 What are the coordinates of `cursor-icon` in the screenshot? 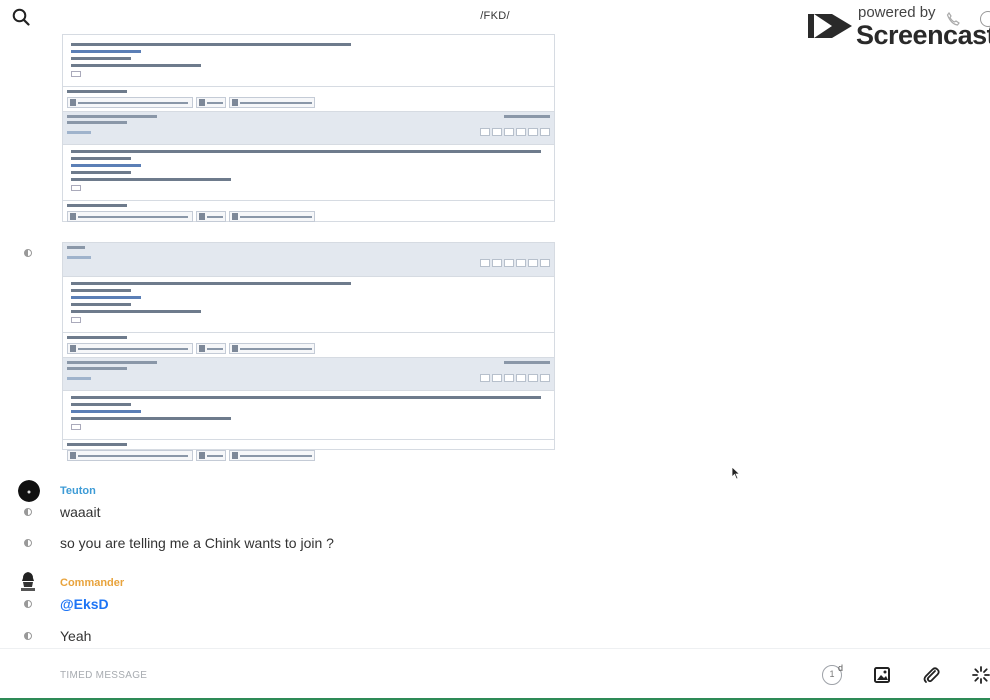 It's located at (736, 473).